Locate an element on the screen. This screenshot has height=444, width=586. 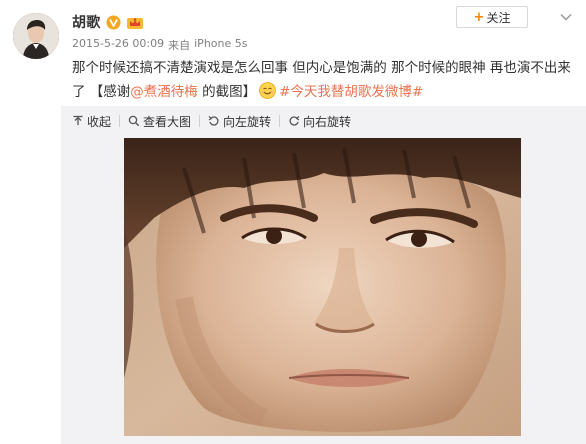
topic-hashtag-link: #今天我替胡歌发微博# is located at coordinates (351, 92).